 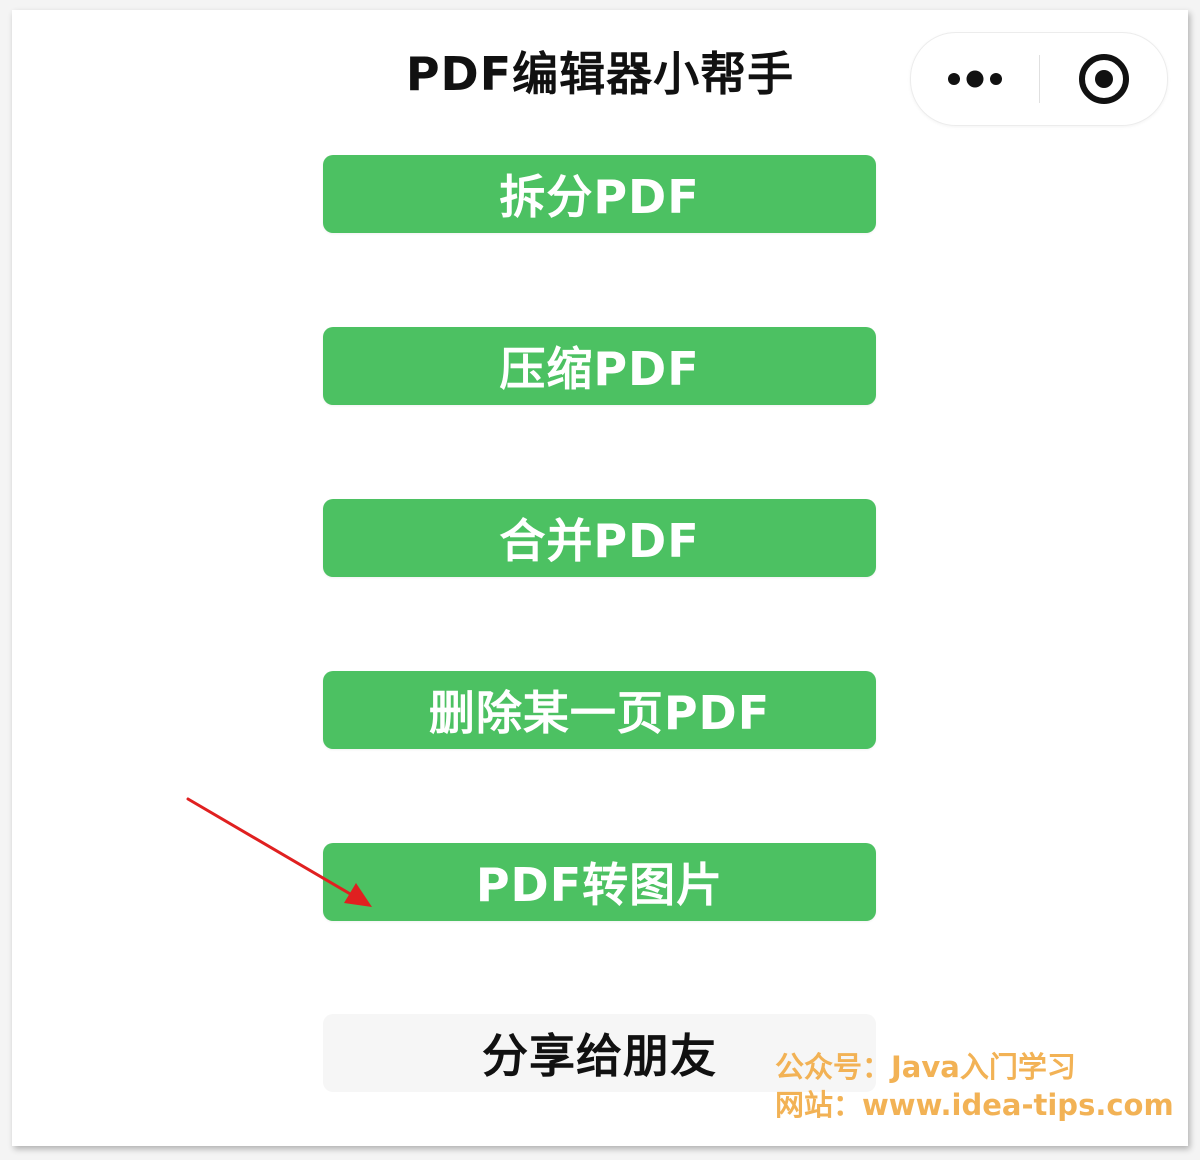 I want to click on merge-pdf-button: 合并PDF, so click(x=599, y=538).